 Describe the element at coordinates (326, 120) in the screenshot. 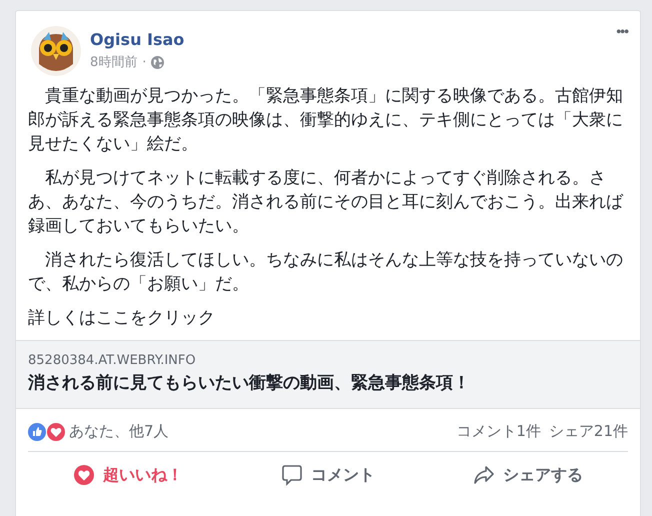

I see `post-paragraph: 貴重な動画が見つかった。「緊急事態条項」に関する映像である。古館伊知郎が訴える緊急事態条項の映像は、衝撃的ゆえに、テキ側にとっては「大衆に見せたくない」絵だ。` at that location.